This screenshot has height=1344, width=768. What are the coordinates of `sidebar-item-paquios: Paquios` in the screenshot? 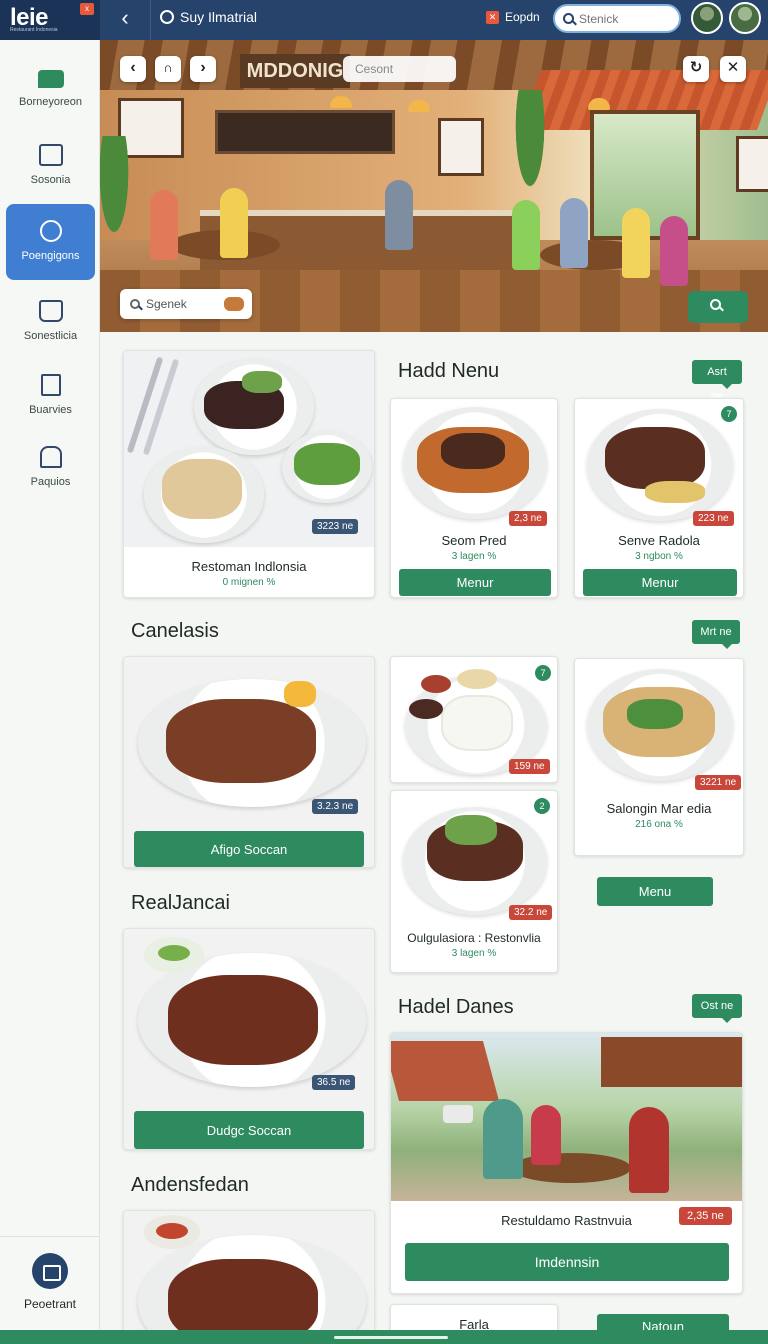 It's located at (50, 466).